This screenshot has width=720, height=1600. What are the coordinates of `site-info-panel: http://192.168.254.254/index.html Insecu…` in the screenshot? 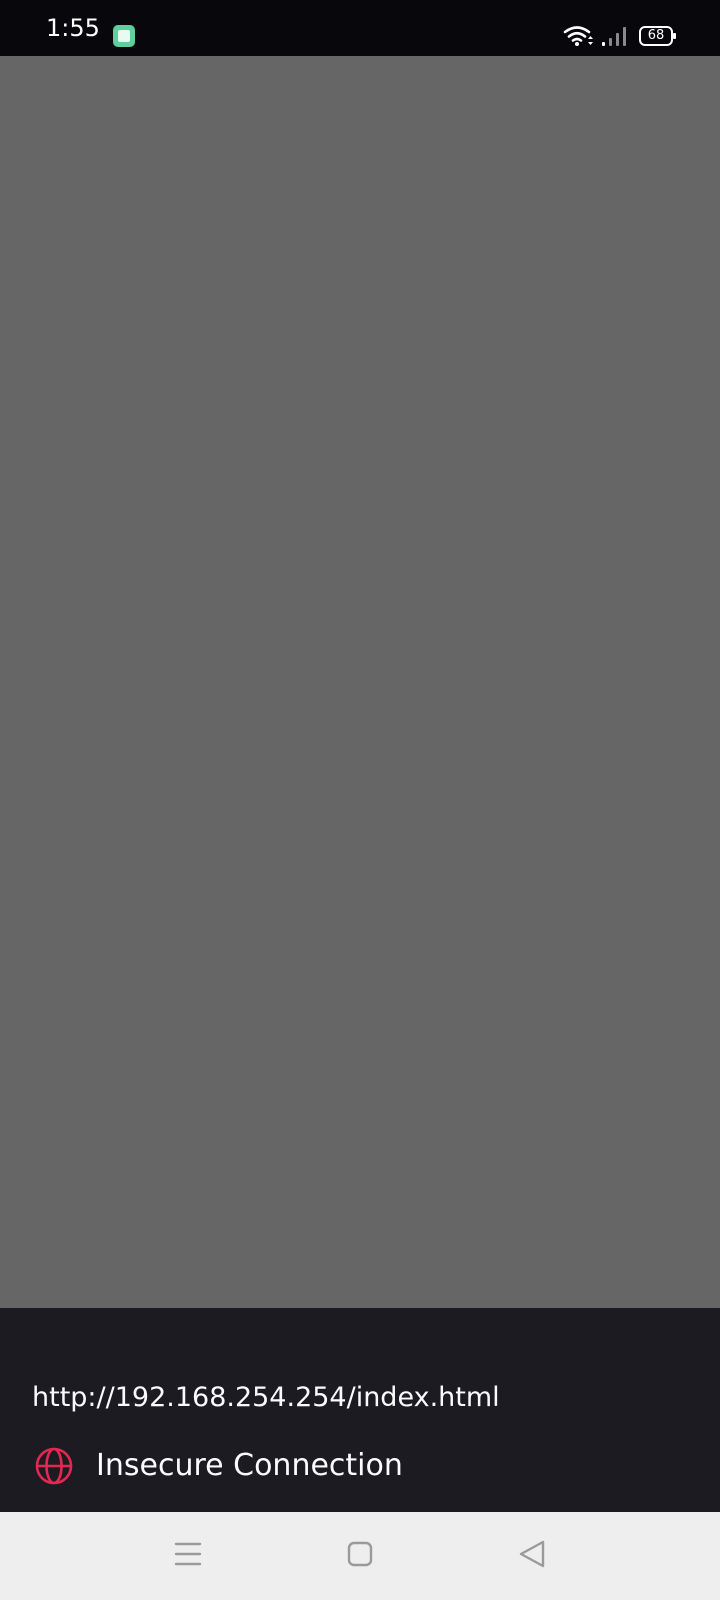 It's located at (360, 1410).